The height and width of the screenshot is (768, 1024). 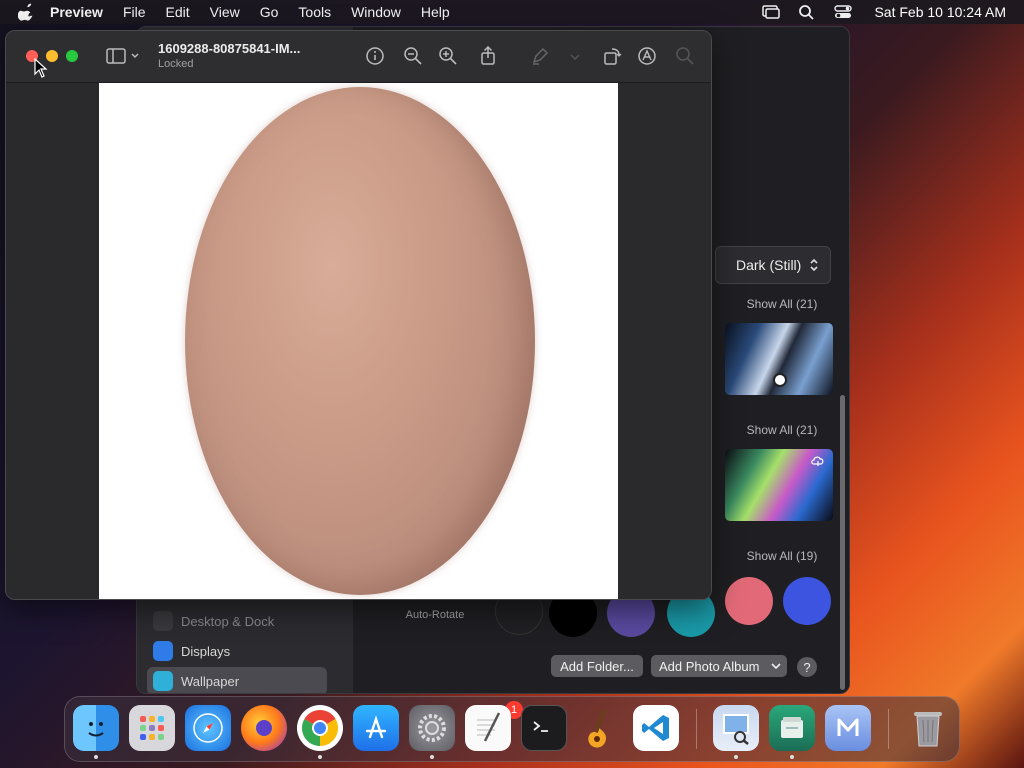 What do you see at coordinates (696, 729) in the screenshot?
I see `dock-separator` at bounding box center [696, 729].